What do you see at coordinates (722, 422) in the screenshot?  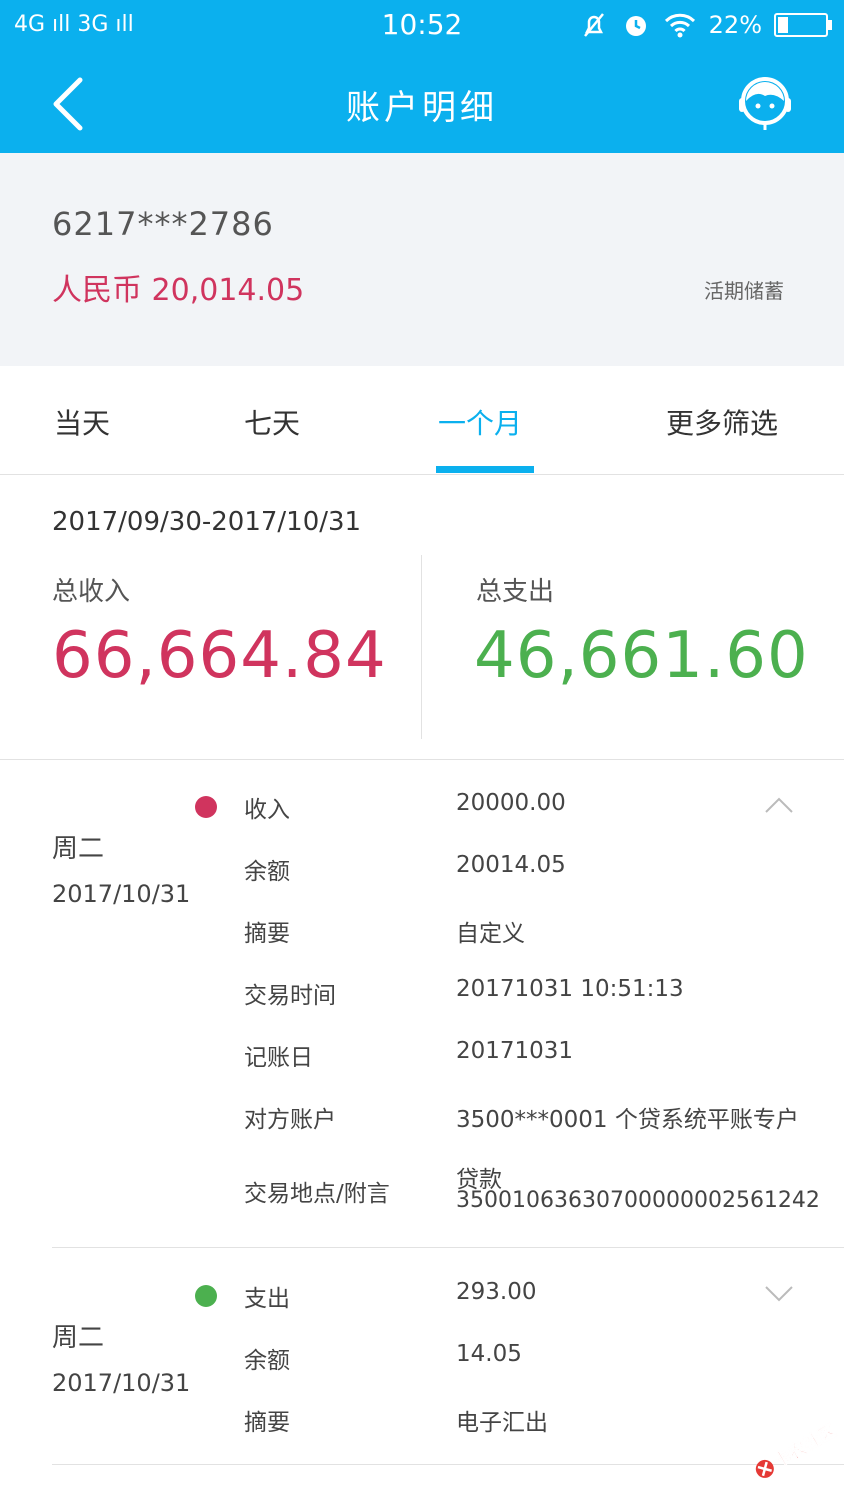 I see `tab-more-filters: 更多筛选` at bounding box center [722, 422].